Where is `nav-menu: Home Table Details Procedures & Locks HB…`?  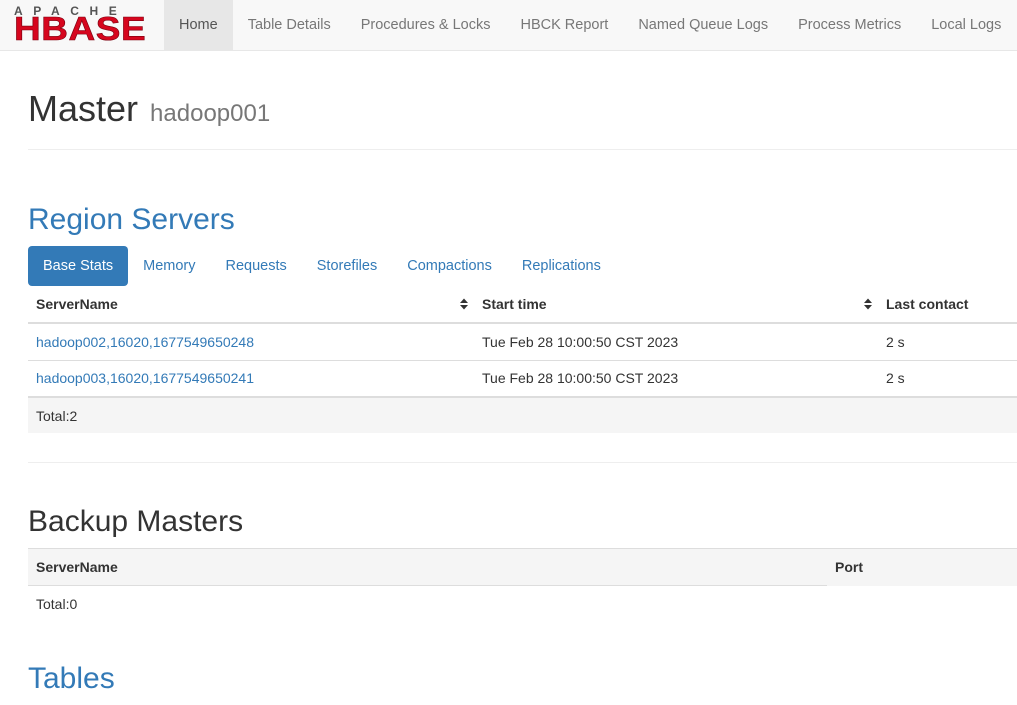 nav-menu: Home Table Details Procedures & Locks HB… is located at coordinates (590, 25).